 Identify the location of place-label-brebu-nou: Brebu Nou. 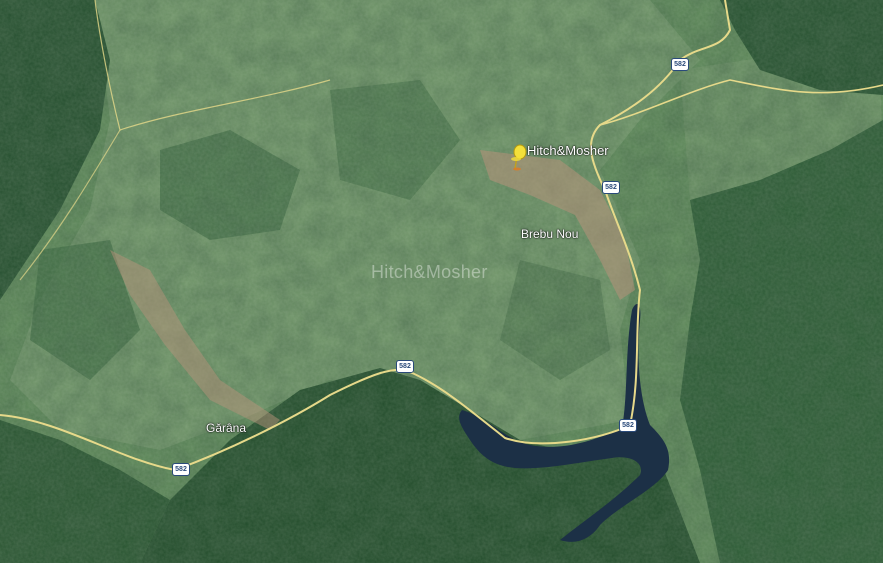
(550, 234).